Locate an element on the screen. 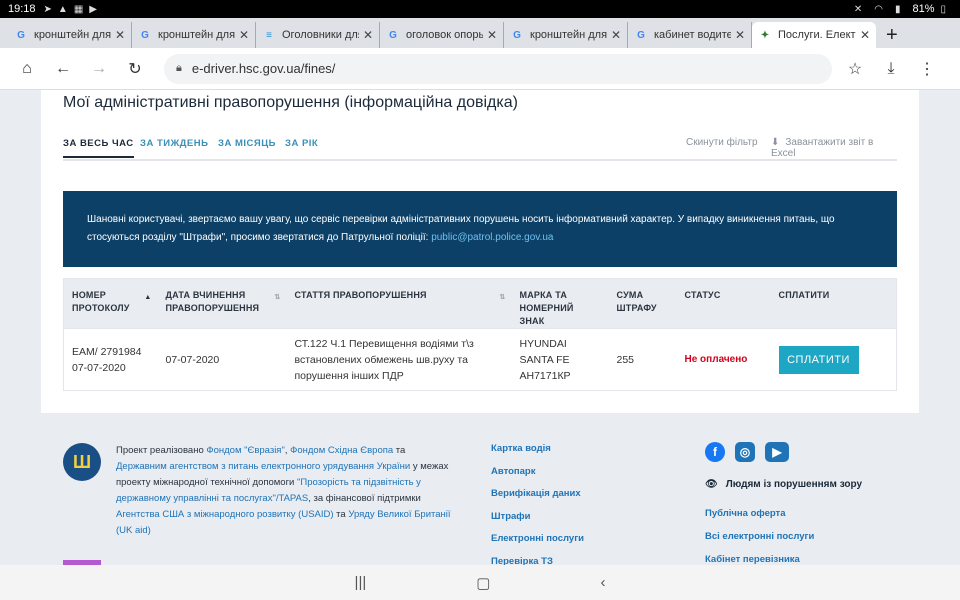 The height and width of the screenshot is (600, 960). tab-year: ЗА РІК is located at coordinates (301, 143).